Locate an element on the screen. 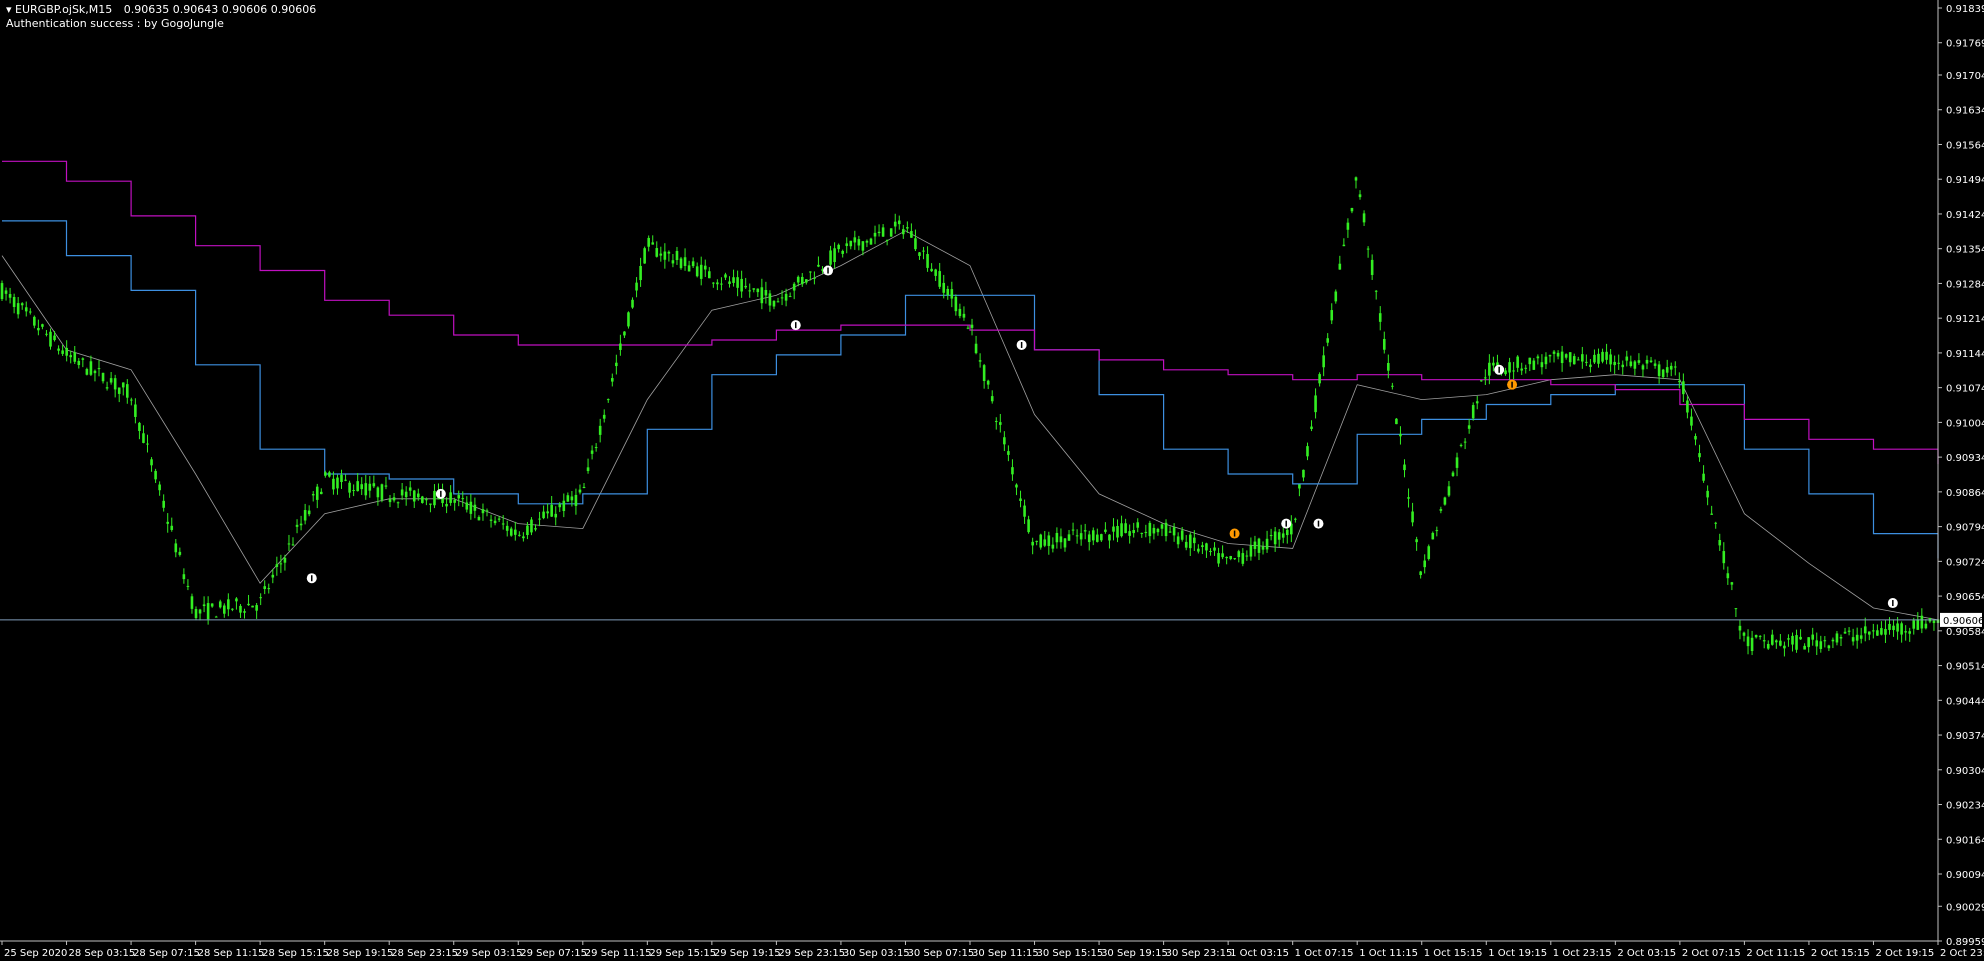  y-tick-label: 0.91564 is located at coordinates (1965, 145).